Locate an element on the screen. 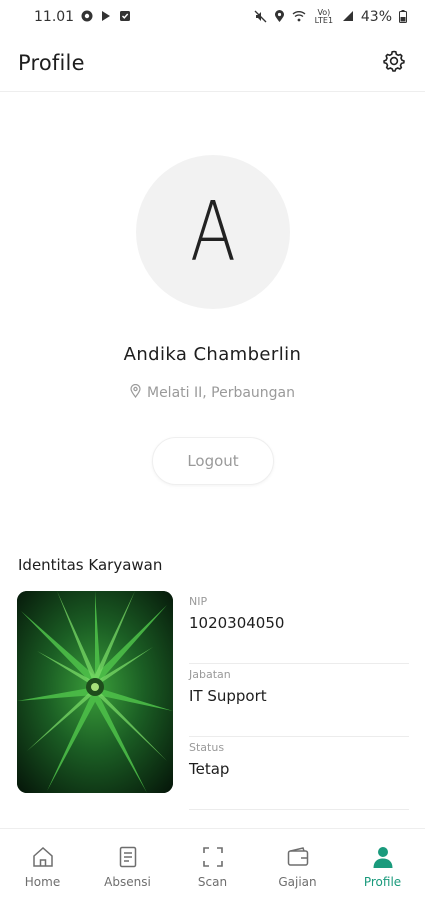 This screenshot has height=900, width=425. avatar-initial: A is located at coordinates (212, 232).